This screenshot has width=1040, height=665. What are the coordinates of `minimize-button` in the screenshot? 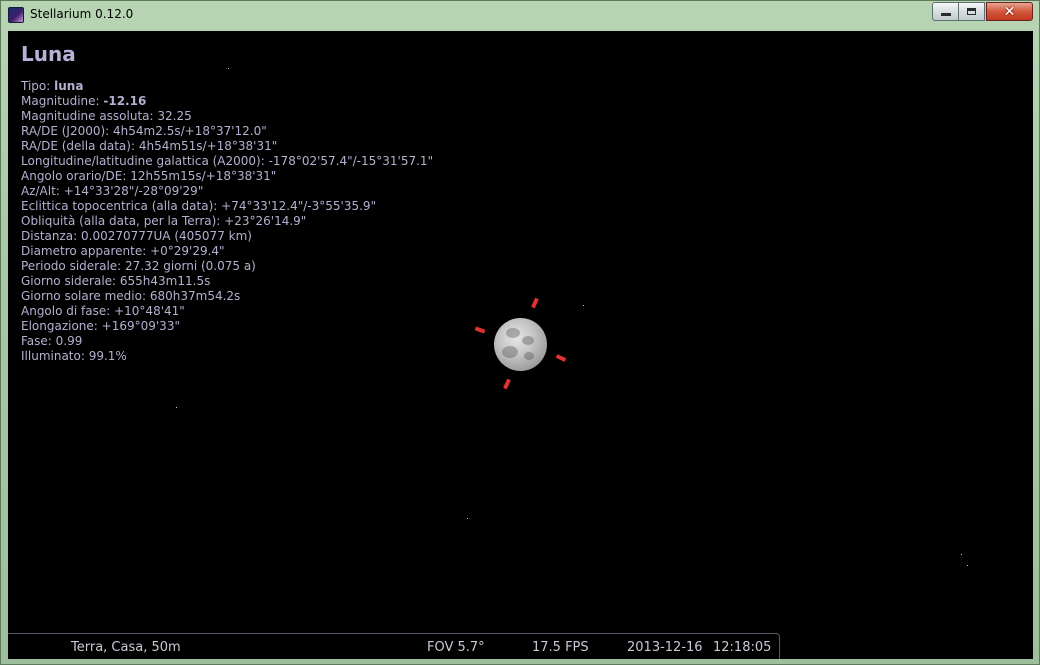 It's located at (945, 11).